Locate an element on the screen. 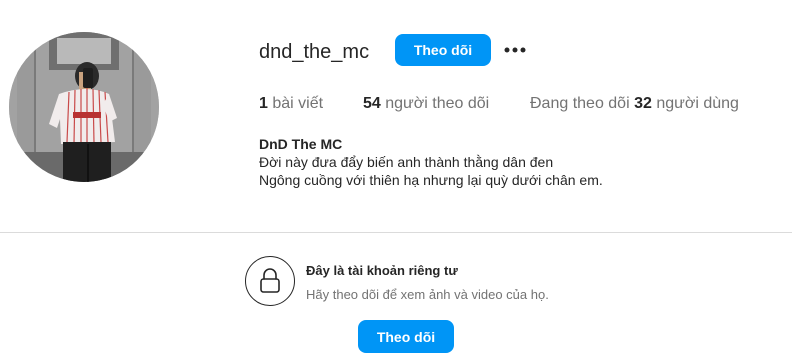 This screenshot has width=792, height=358. following-label: người dùng is located at coordinates (695, 103).